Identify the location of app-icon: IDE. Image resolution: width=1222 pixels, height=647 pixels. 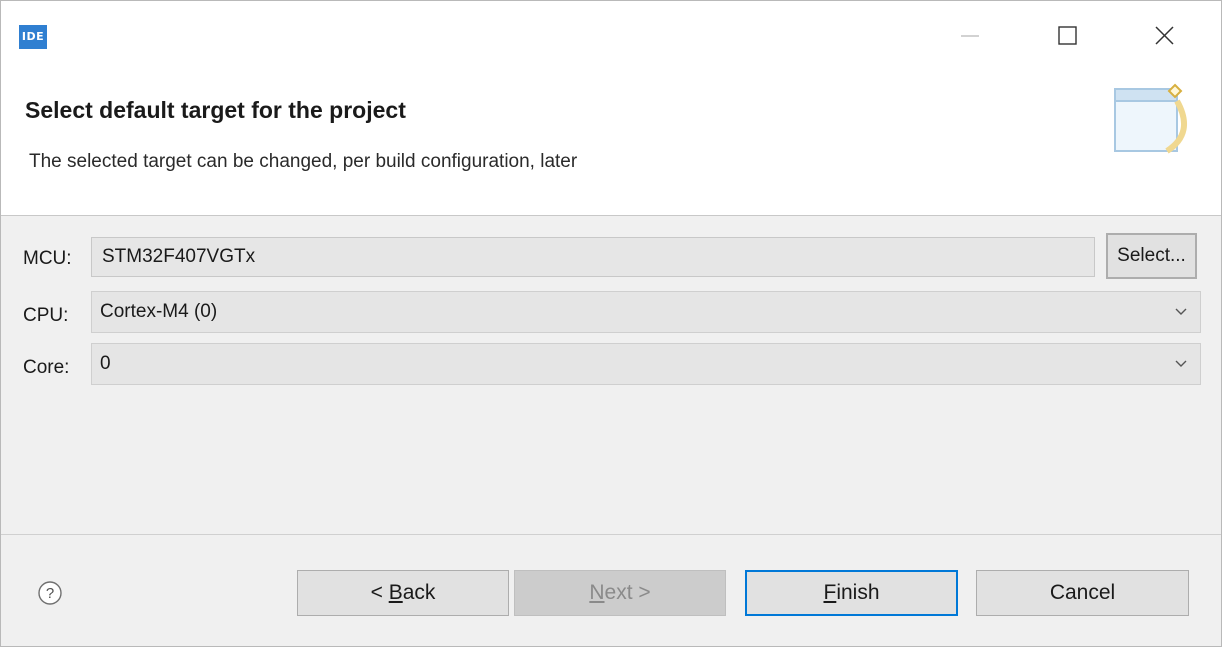
(33, 37).